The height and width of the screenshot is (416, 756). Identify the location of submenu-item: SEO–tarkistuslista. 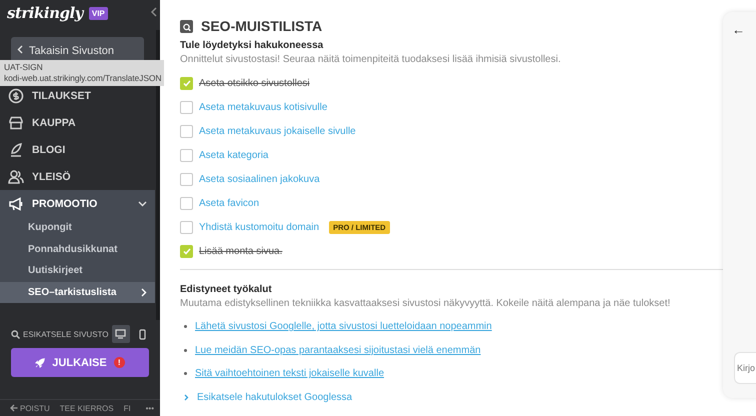
(77, 292).